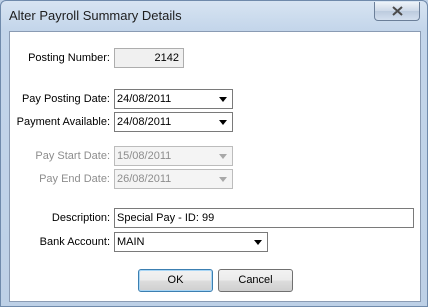 The height and width of the screenshot is (307, 428). Describe the element at coordinates (264, 218) in the screenshot. I see `description-input: Special Pay - ID: 99` at that location.